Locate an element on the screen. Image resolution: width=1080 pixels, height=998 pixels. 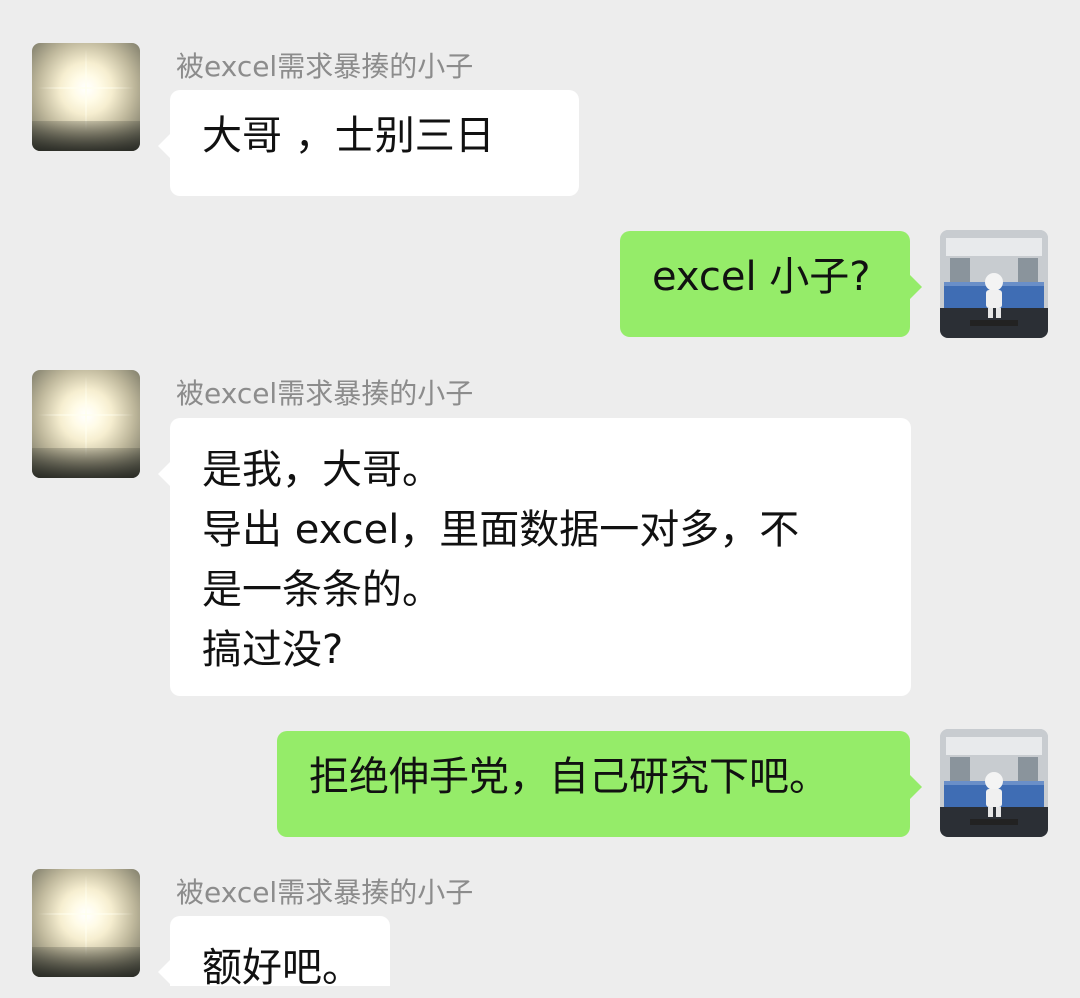
message-bubble-outgoing: excel 小子? is located at coordinates (771, 284).